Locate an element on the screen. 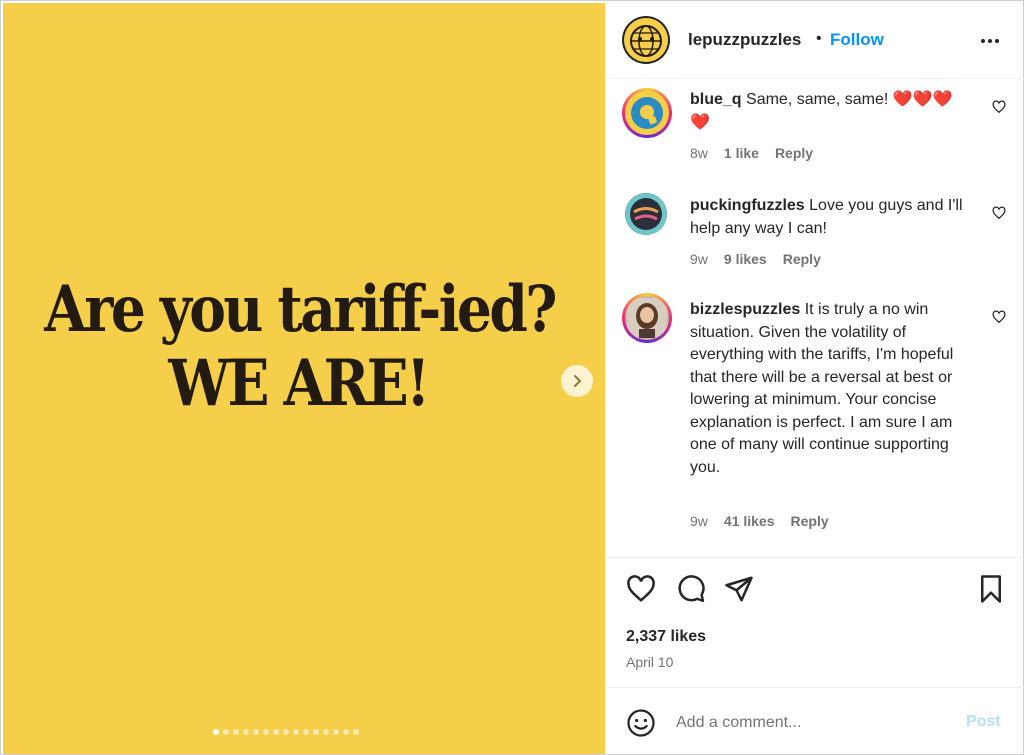 The image size is (1024, 755). bookmark-icon is located at coordinates (991, 589).